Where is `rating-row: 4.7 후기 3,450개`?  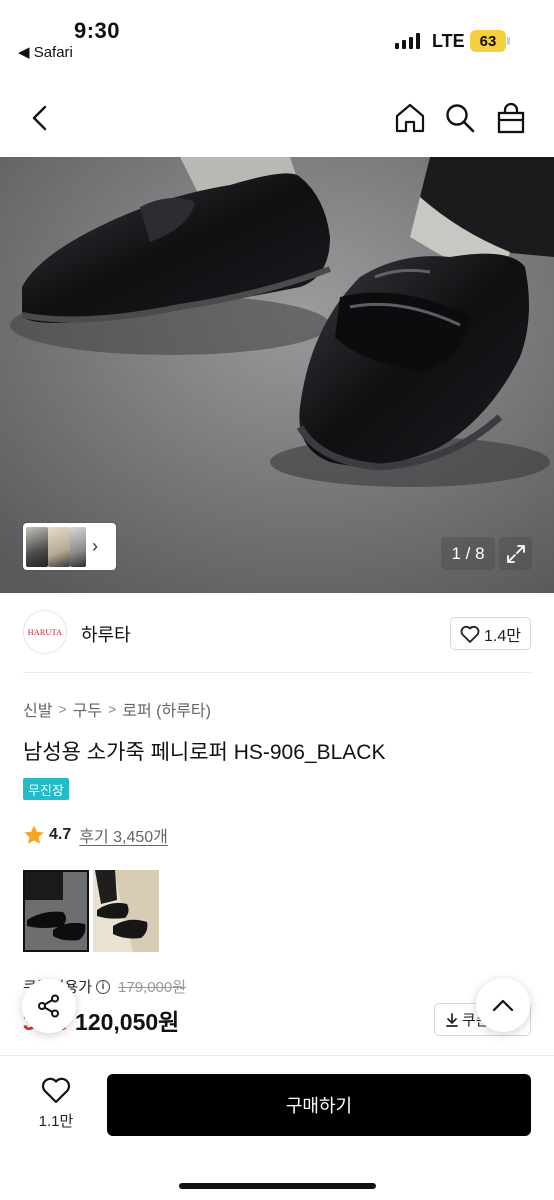
rating-row: 4.7 후기 3,450개 is located at coordinates (95, 835).